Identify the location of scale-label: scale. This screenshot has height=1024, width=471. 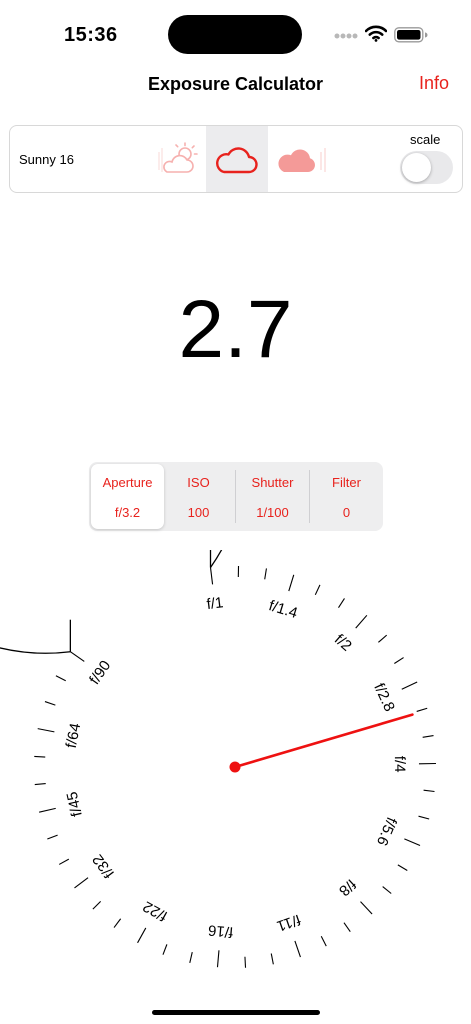
(425, 139).